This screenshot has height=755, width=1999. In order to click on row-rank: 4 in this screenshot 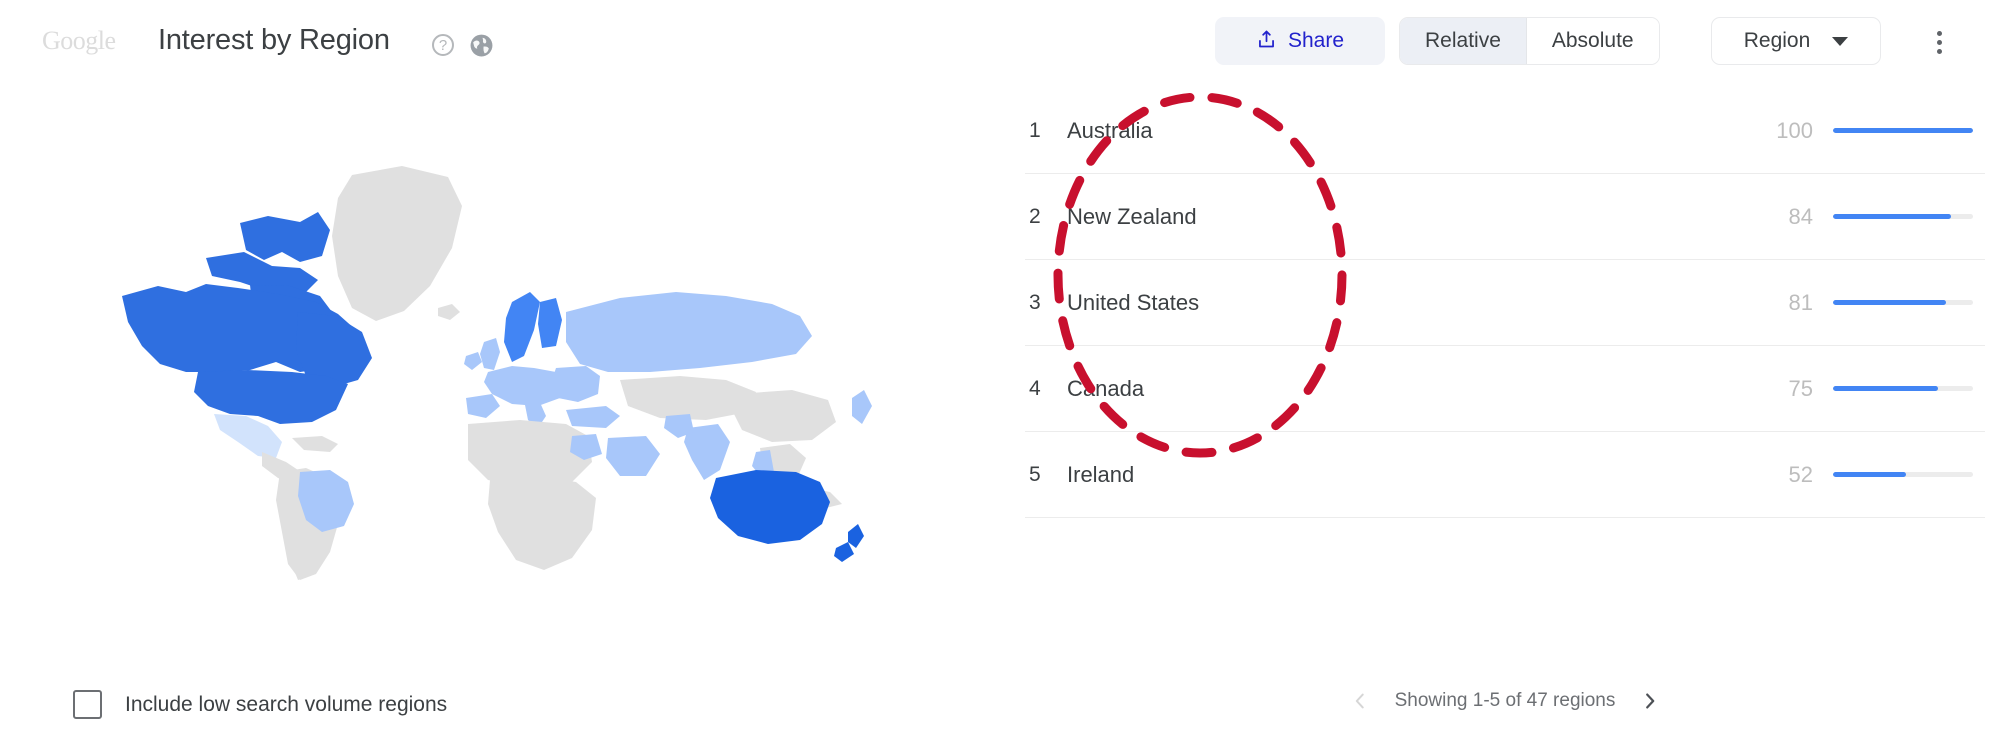, I will do `click(1035, 388)`.